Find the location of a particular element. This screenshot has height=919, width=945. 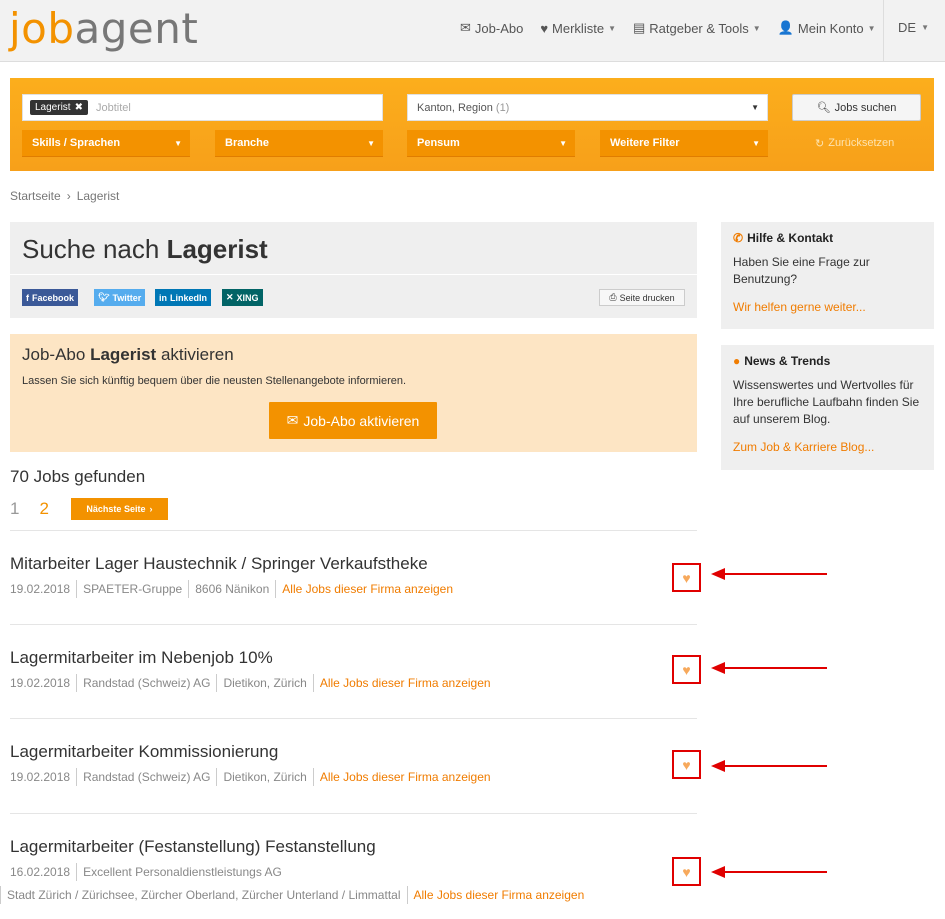

twitter-share-button: 🐦︎ Twitter is located at coordinates (120, 297).